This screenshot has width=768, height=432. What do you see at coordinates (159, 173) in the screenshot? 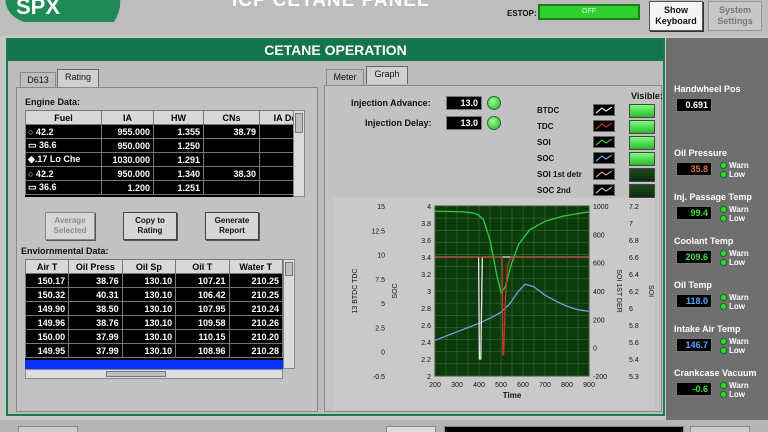
I see `table-row: ○ 42.2950.0001.34038.3013.0` at bounding box center [159, 173].